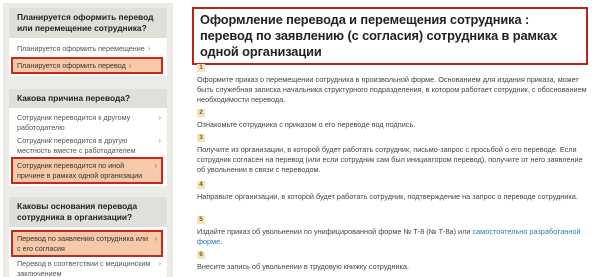  I want to click on option-transfer: Планируется оформить перевод ›, so click(87, 65).